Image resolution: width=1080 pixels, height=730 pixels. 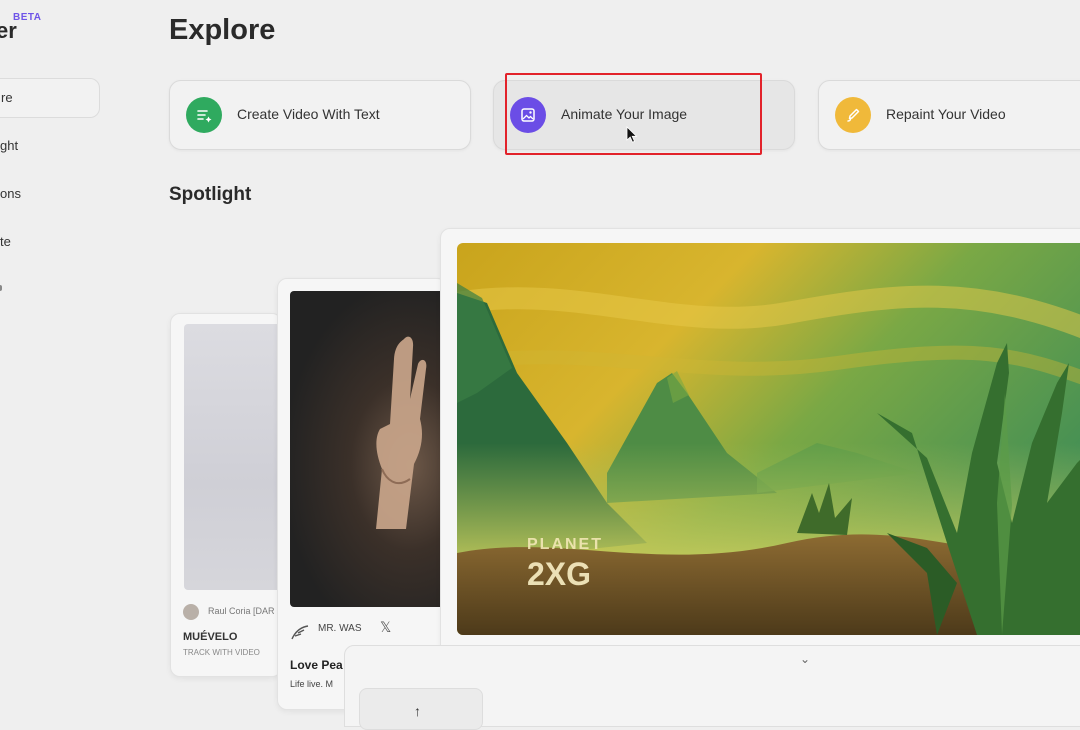 What do you see at coordinates (805, 659) in the screenshot?
I see `chevron-down-icon: ⌄` at bounding box center [805, 659].